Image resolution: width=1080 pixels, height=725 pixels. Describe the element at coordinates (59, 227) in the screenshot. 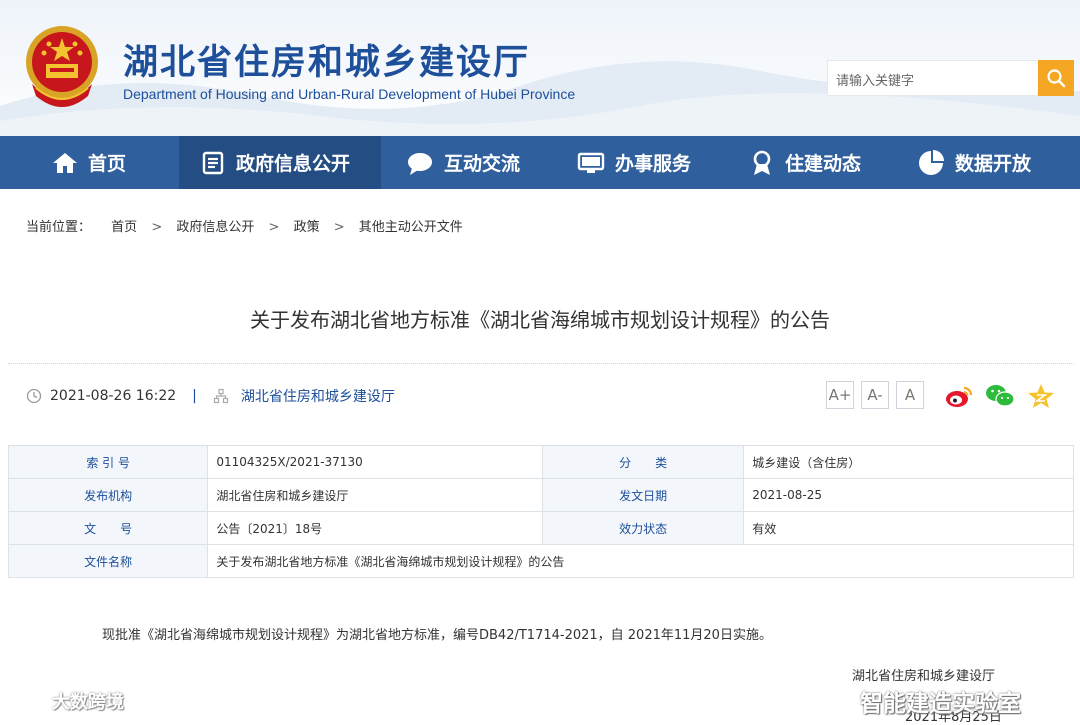

I see `breadcrumb-prefix: 当前位置：` at that location.